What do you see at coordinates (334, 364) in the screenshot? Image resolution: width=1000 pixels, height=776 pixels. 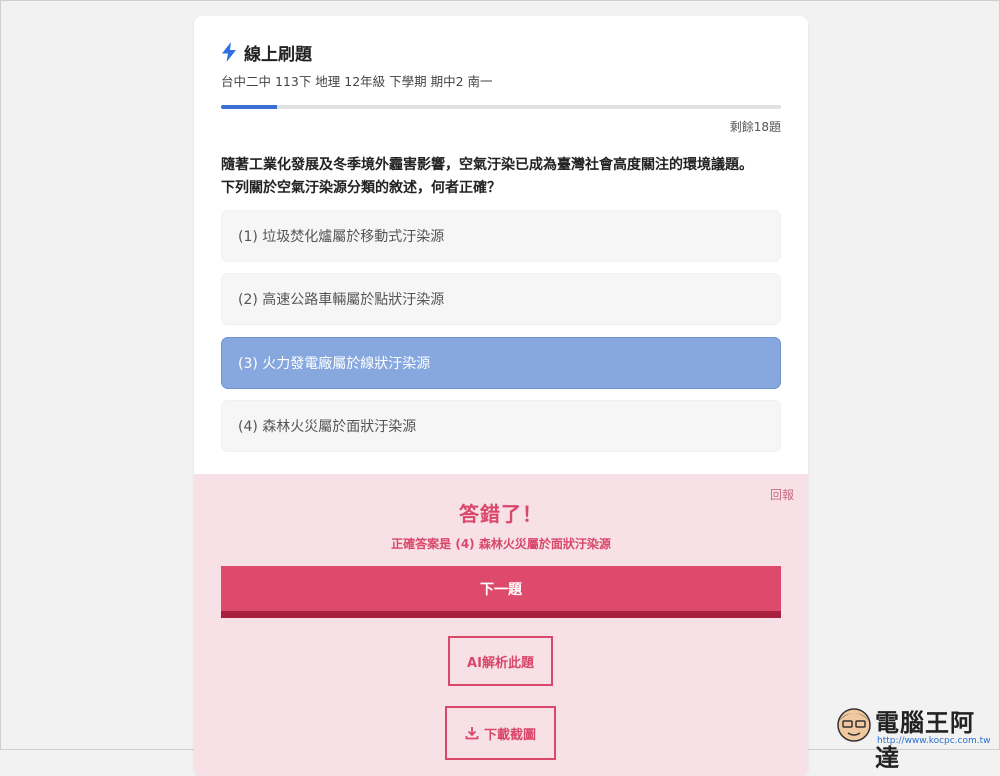 I see `option-3-label: (3) 火力發電廠屬於線狀汙染源` at bounding box center [334, 364].